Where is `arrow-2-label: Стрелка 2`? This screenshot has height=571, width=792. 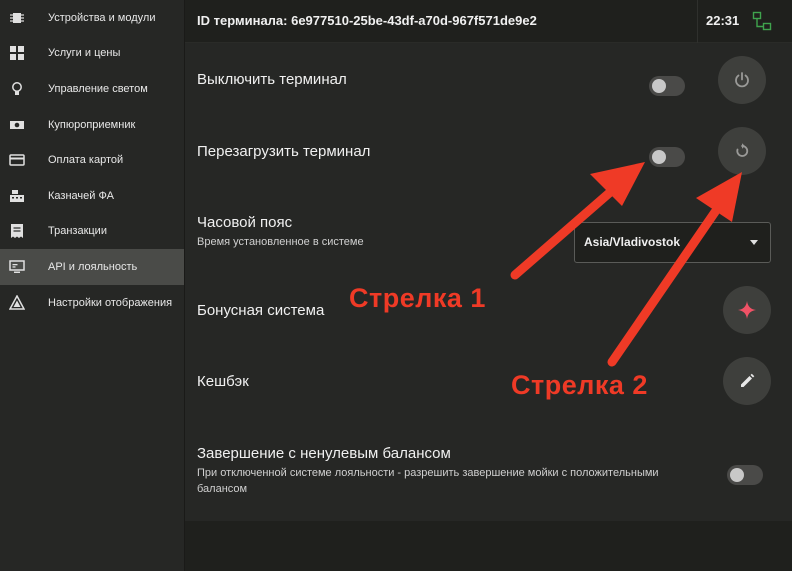
arrow-2-label: Стрелка 2 is located at coordinates (579, 385).